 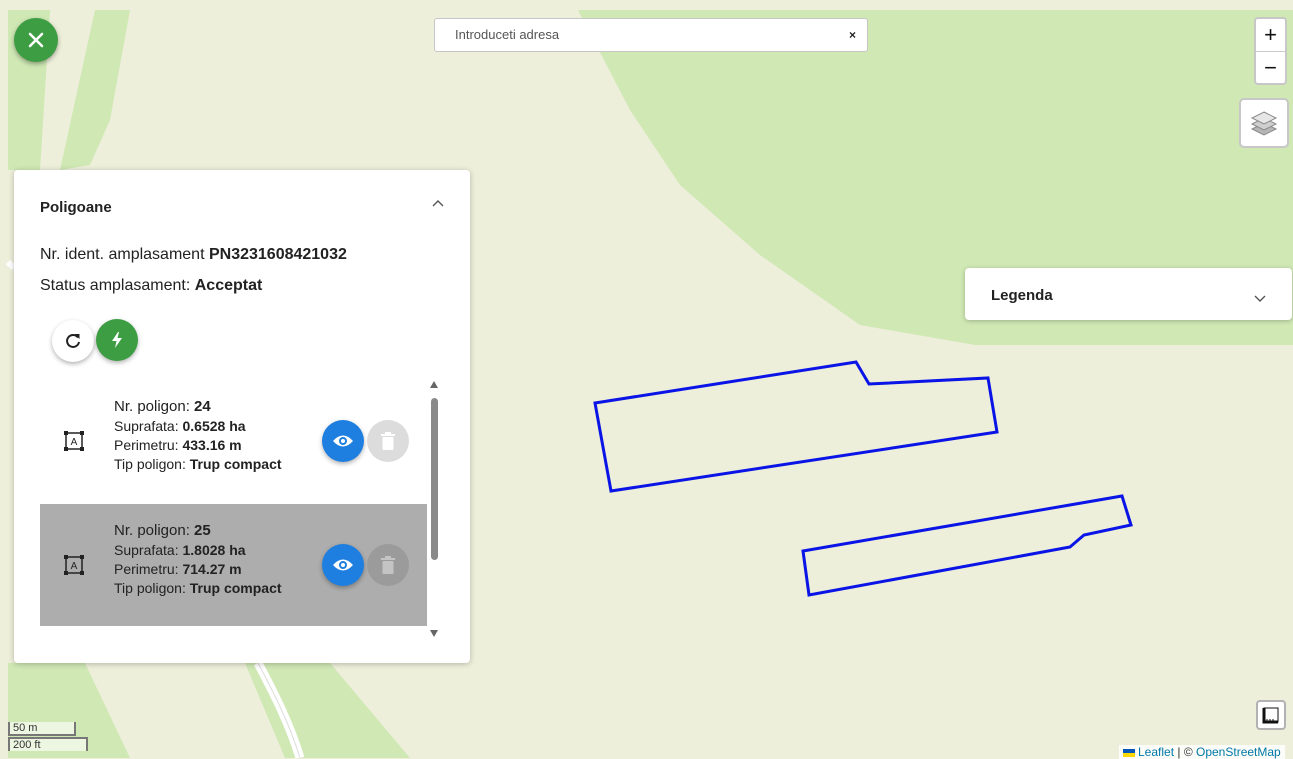 What do you see at coordinates (124, 254) in the screenshot?
I see `site-id-label: Nr. ident. amplasament` at bounding box center [124, 254].